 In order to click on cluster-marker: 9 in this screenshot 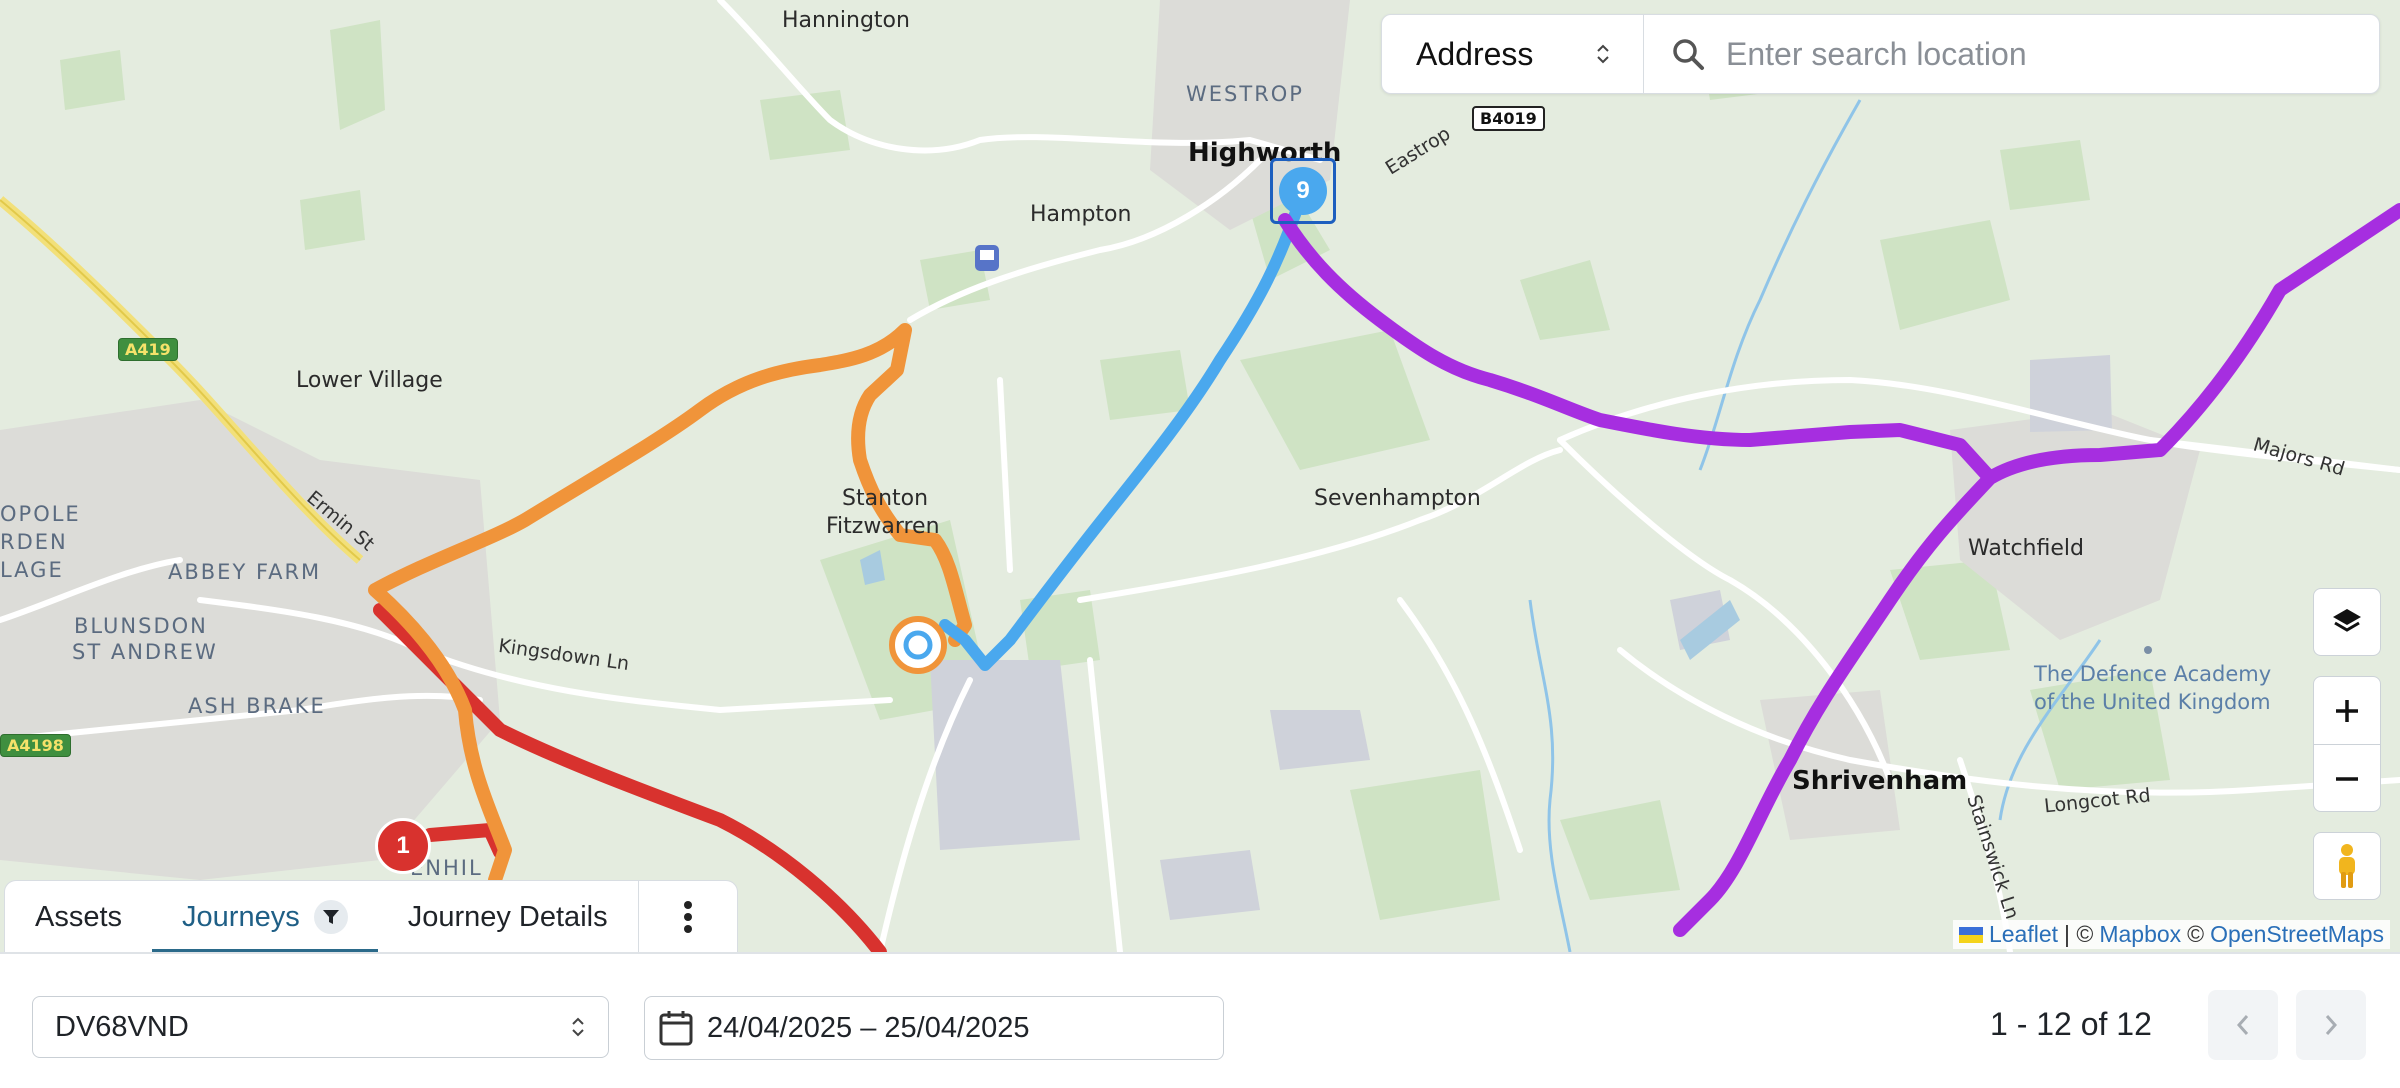, I will do `click(1303, 191)`.